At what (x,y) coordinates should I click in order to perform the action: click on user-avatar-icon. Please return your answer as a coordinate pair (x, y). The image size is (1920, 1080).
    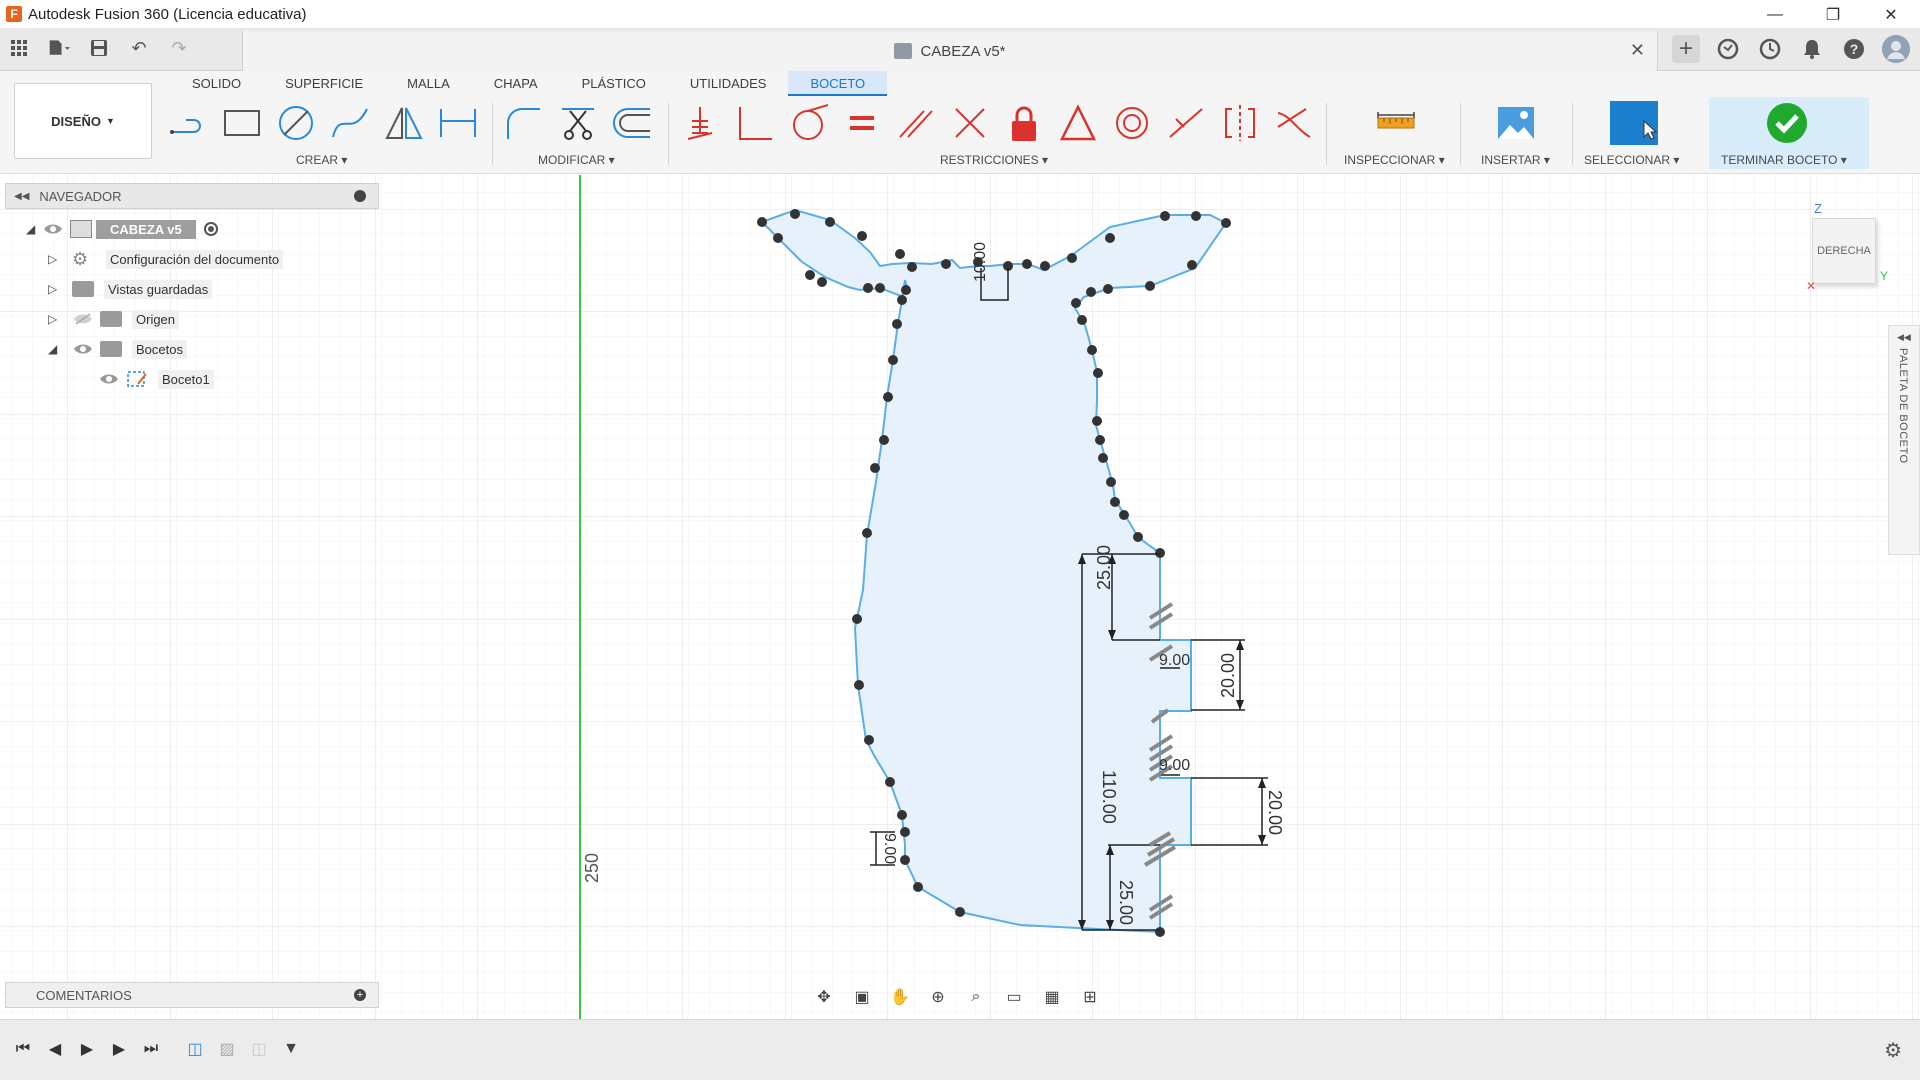
    Looking at the image, I should click on (1896, 49).